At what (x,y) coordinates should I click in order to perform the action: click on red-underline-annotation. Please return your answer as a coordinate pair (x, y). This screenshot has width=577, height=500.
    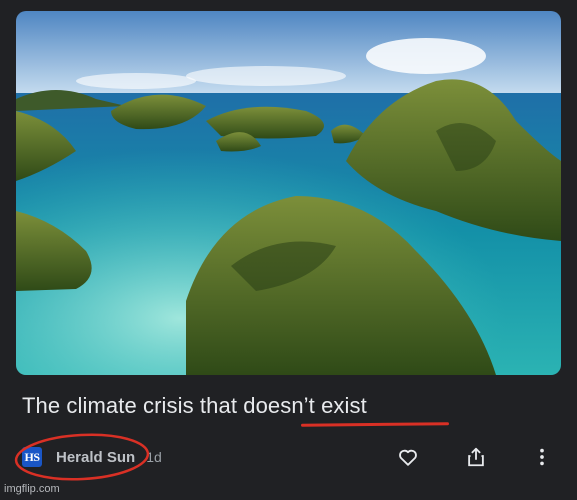
    Looking at the image, I should click on (375, 424).